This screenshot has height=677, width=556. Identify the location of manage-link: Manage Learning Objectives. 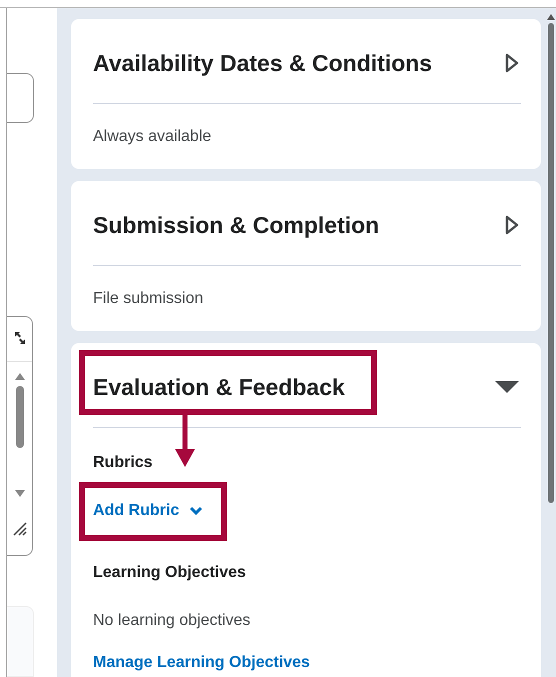
(201, 663).